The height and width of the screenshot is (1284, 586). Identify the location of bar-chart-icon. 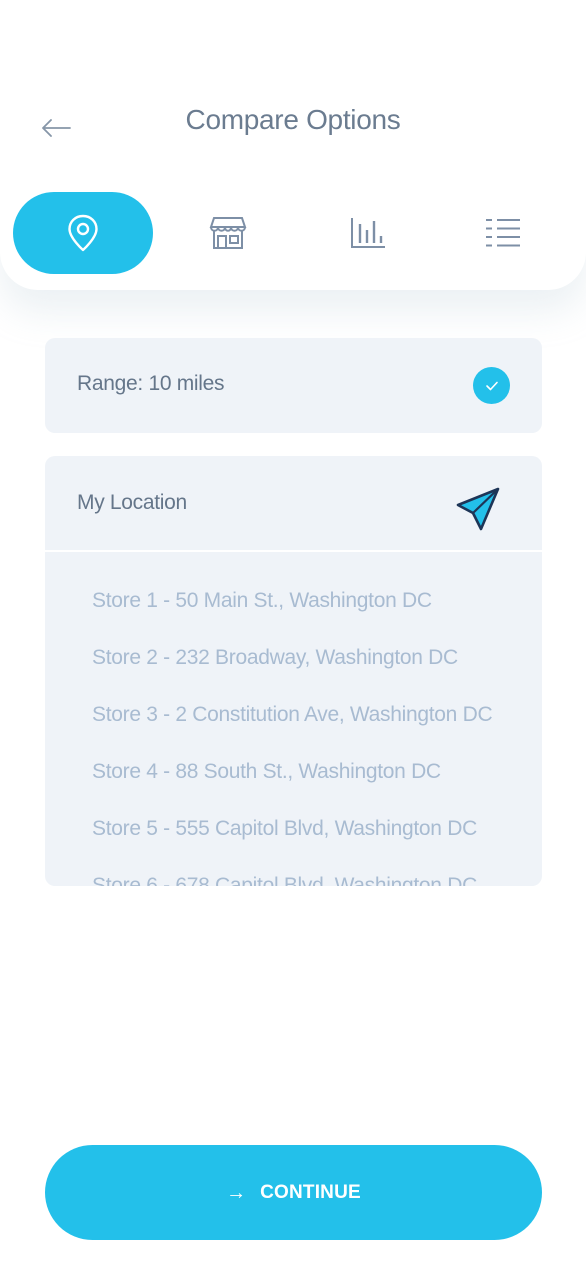
(368, 233).